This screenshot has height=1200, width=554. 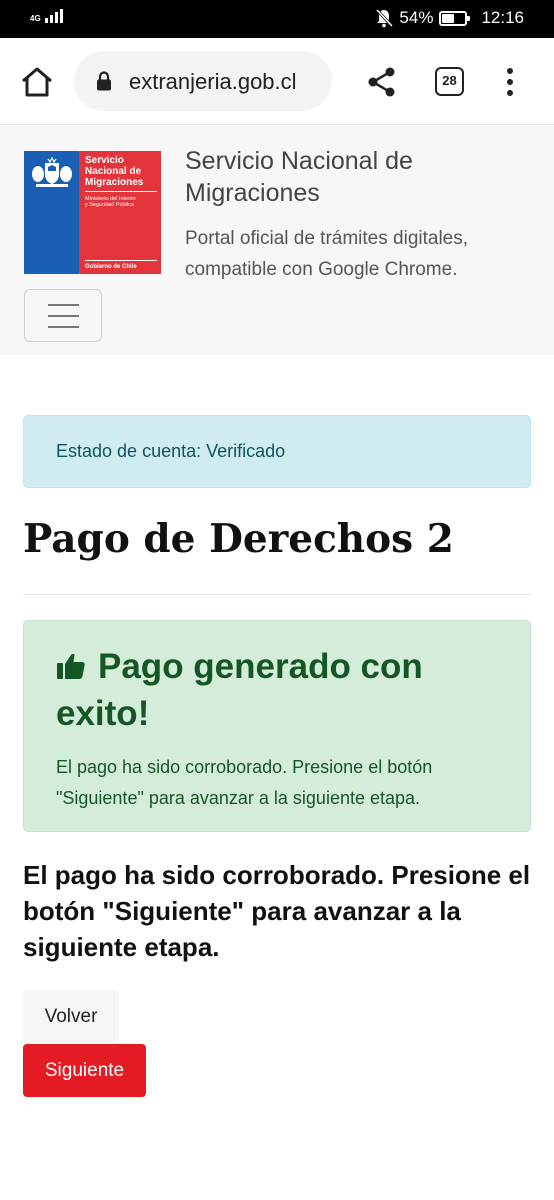 I want to click on logo-text-line2: Nacional de, so click(x=113, y=171).